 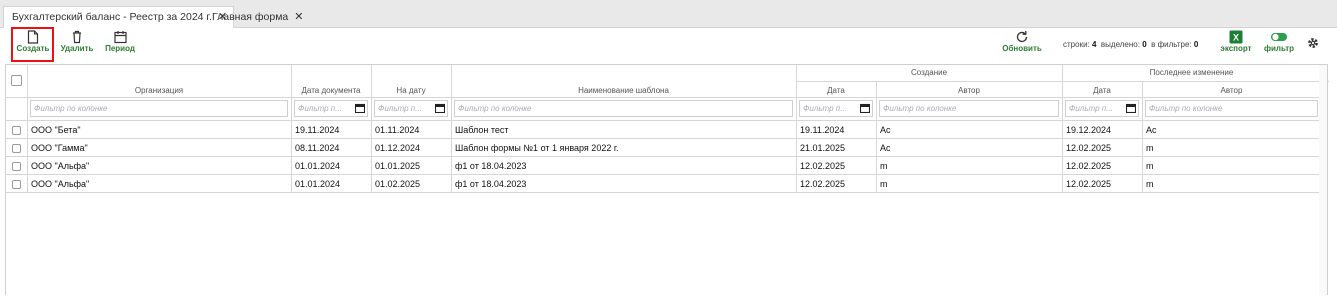 I want to click on header-changed-author: Автор, so click(x=1231, y=90).